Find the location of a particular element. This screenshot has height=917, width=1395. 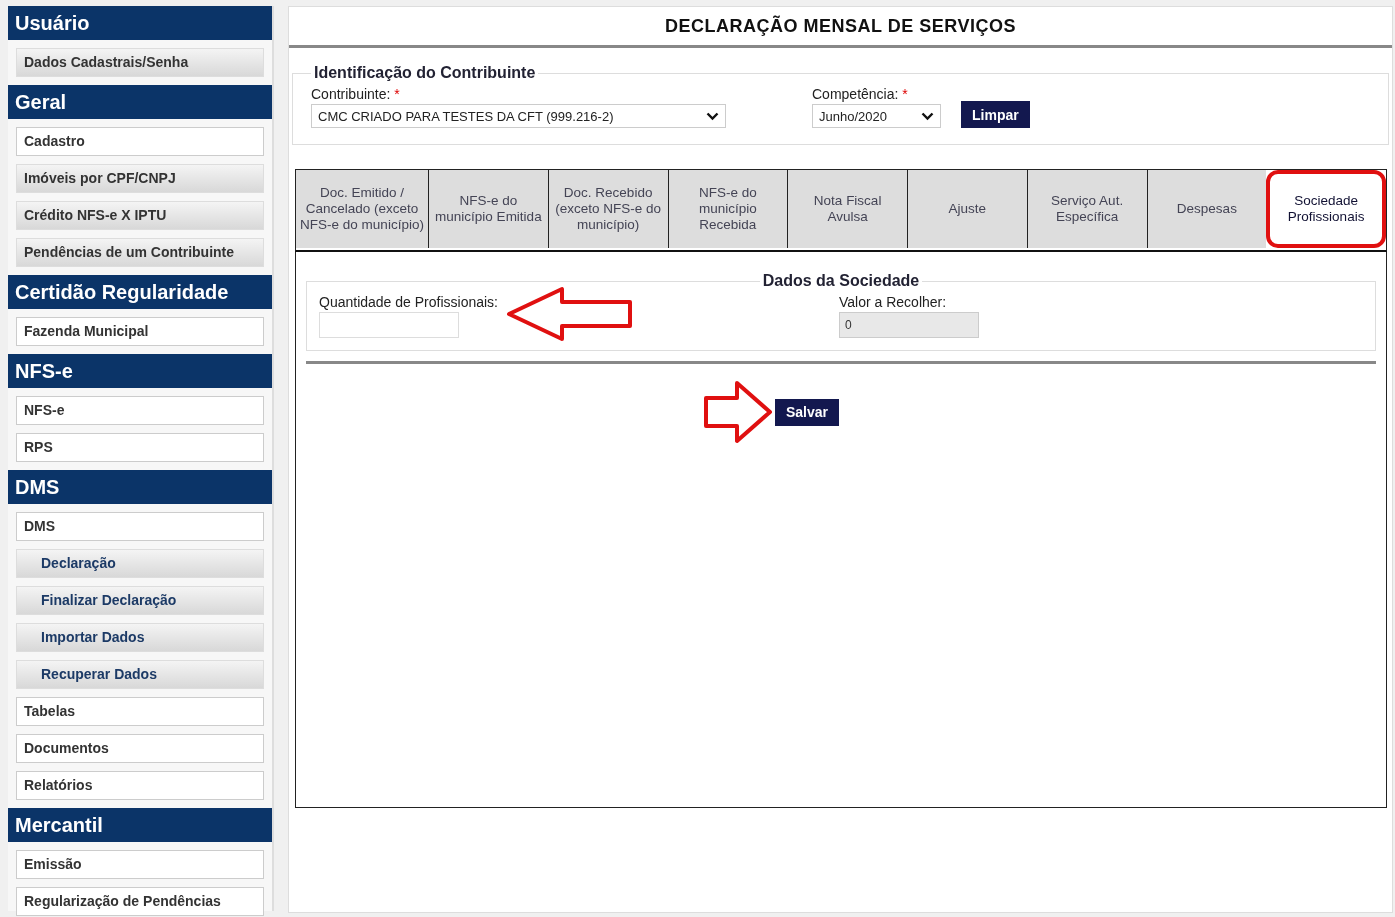

dropdown: Junho/2020 is located at coordinates (876, 116).